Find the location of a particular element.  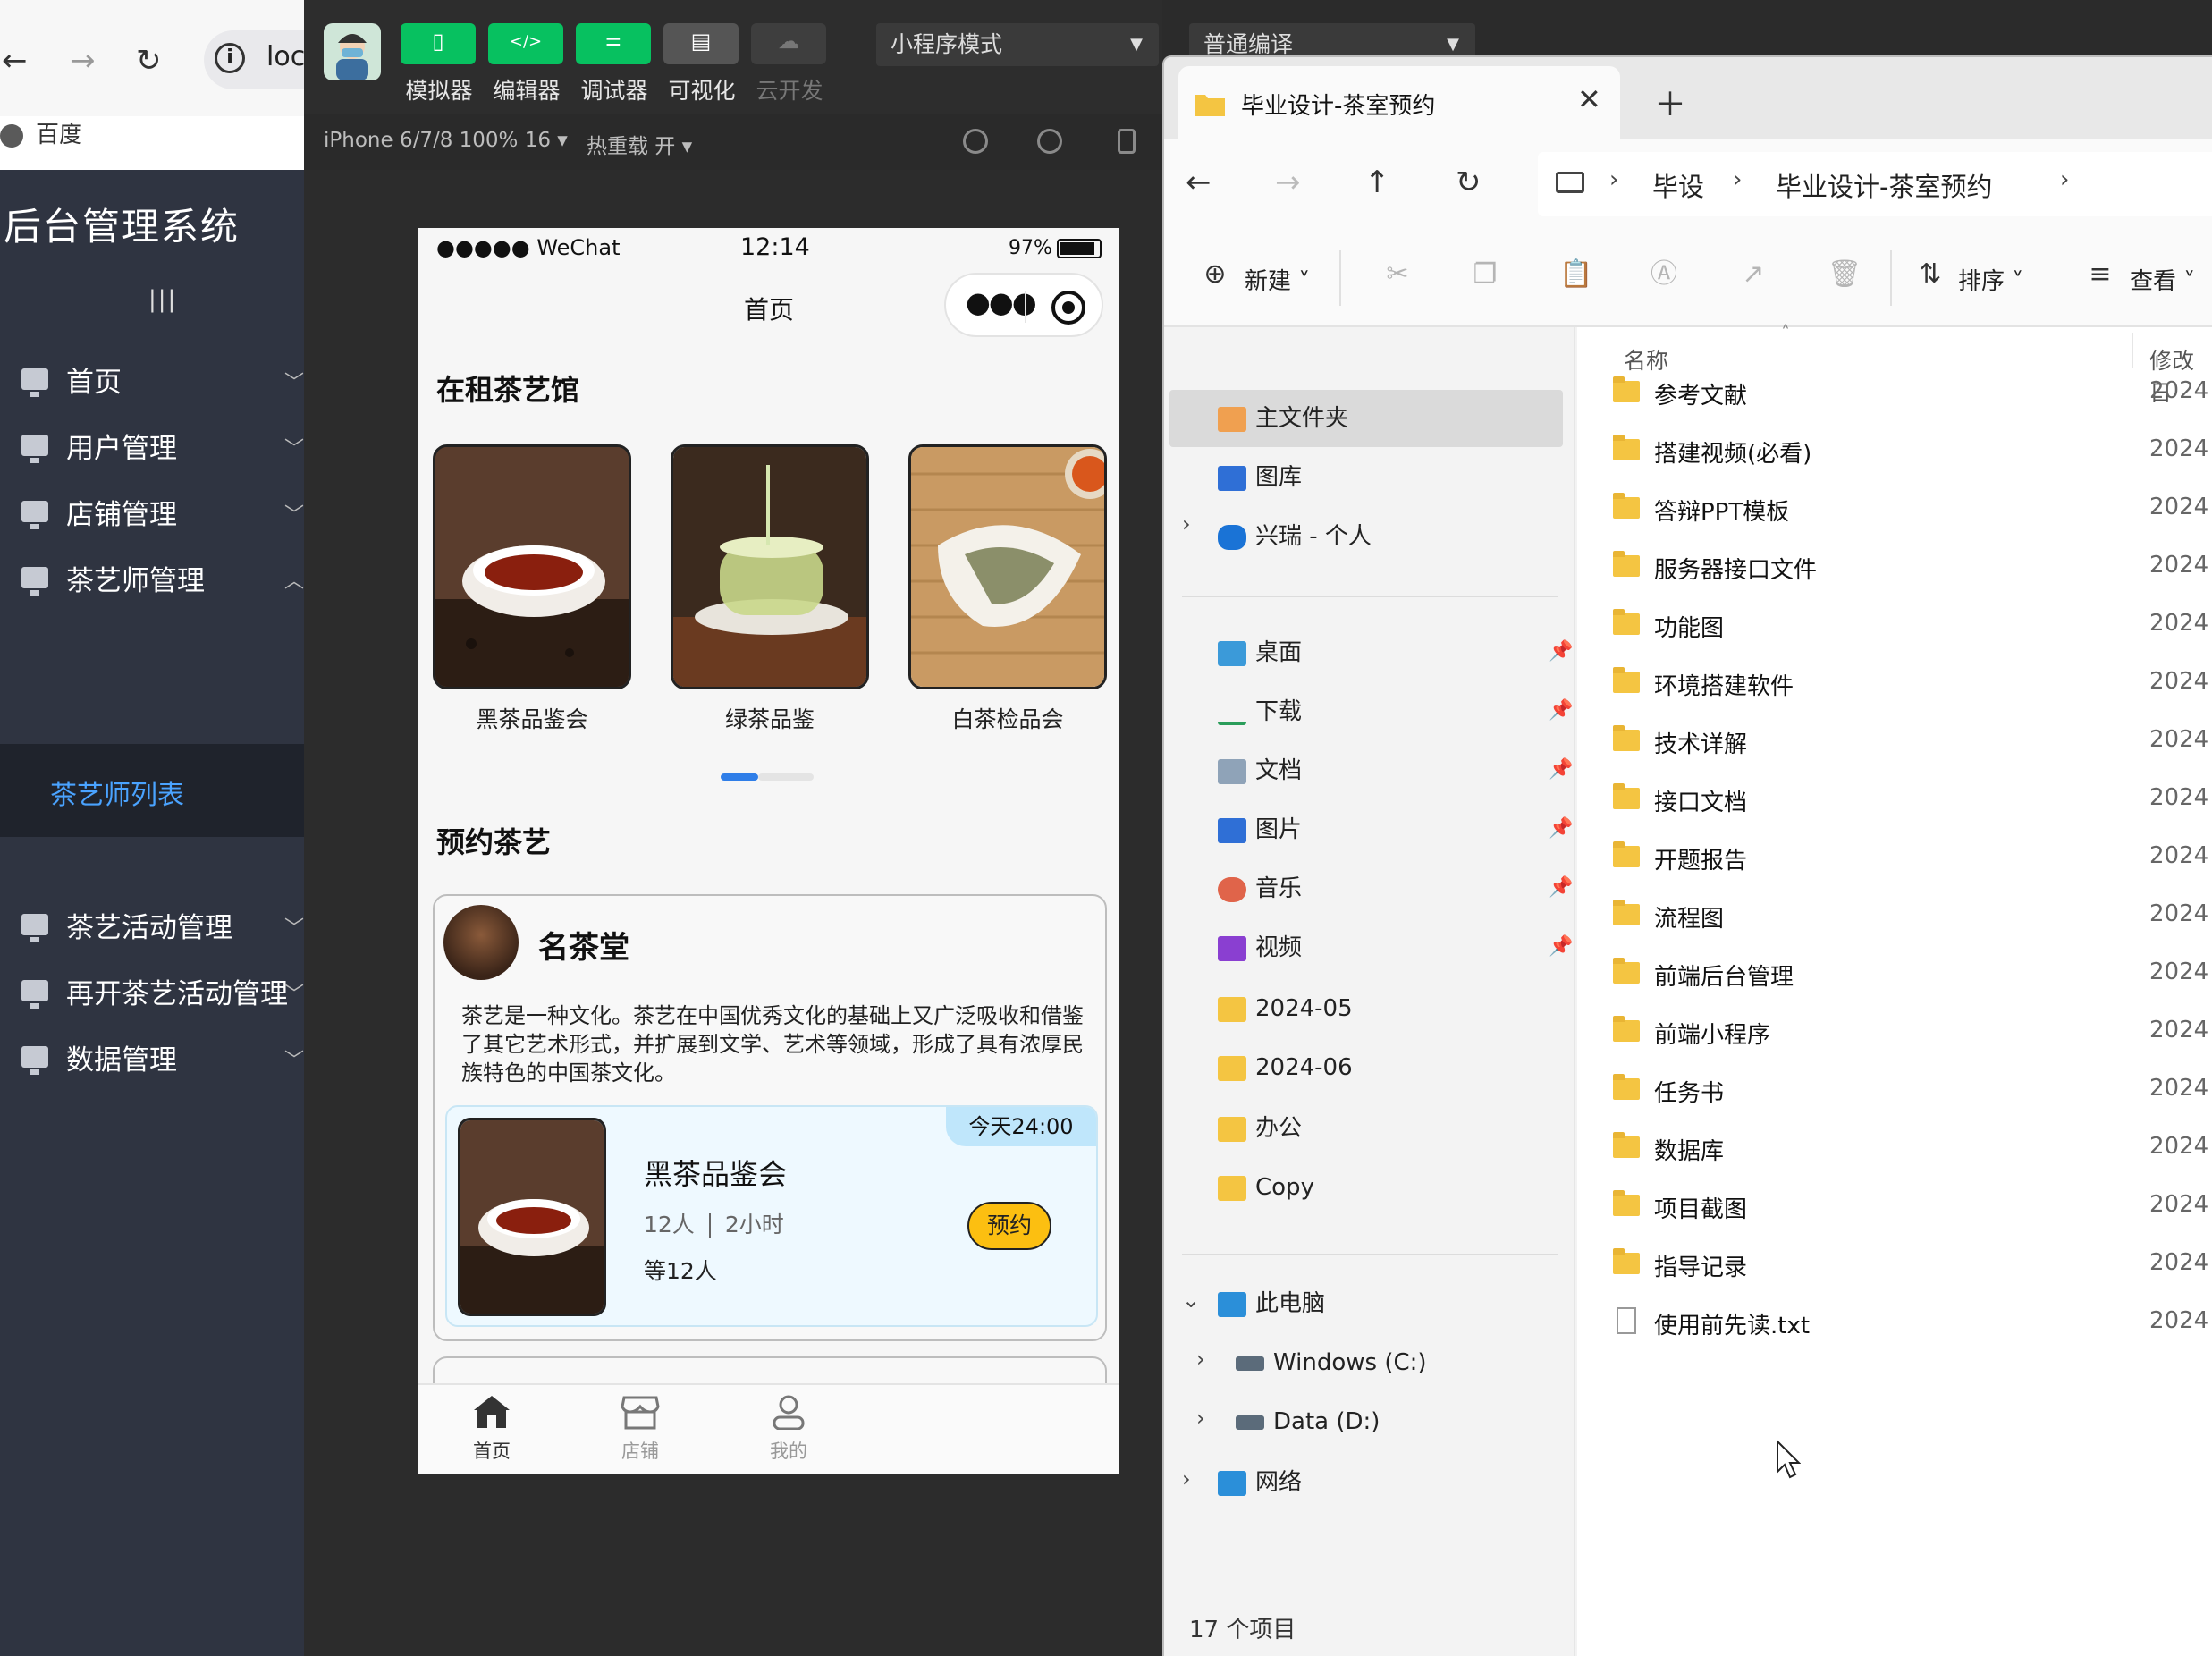

up-button: ↑ is located at coordinates (1377, 183).